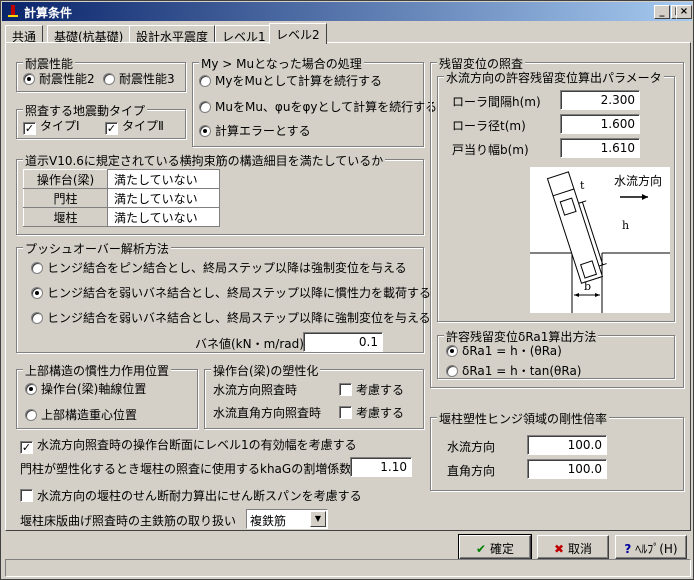  Describe the element at coordinates (567, 445) in the screenshot. I see `flow-stiff-input: 100.0` at that location.